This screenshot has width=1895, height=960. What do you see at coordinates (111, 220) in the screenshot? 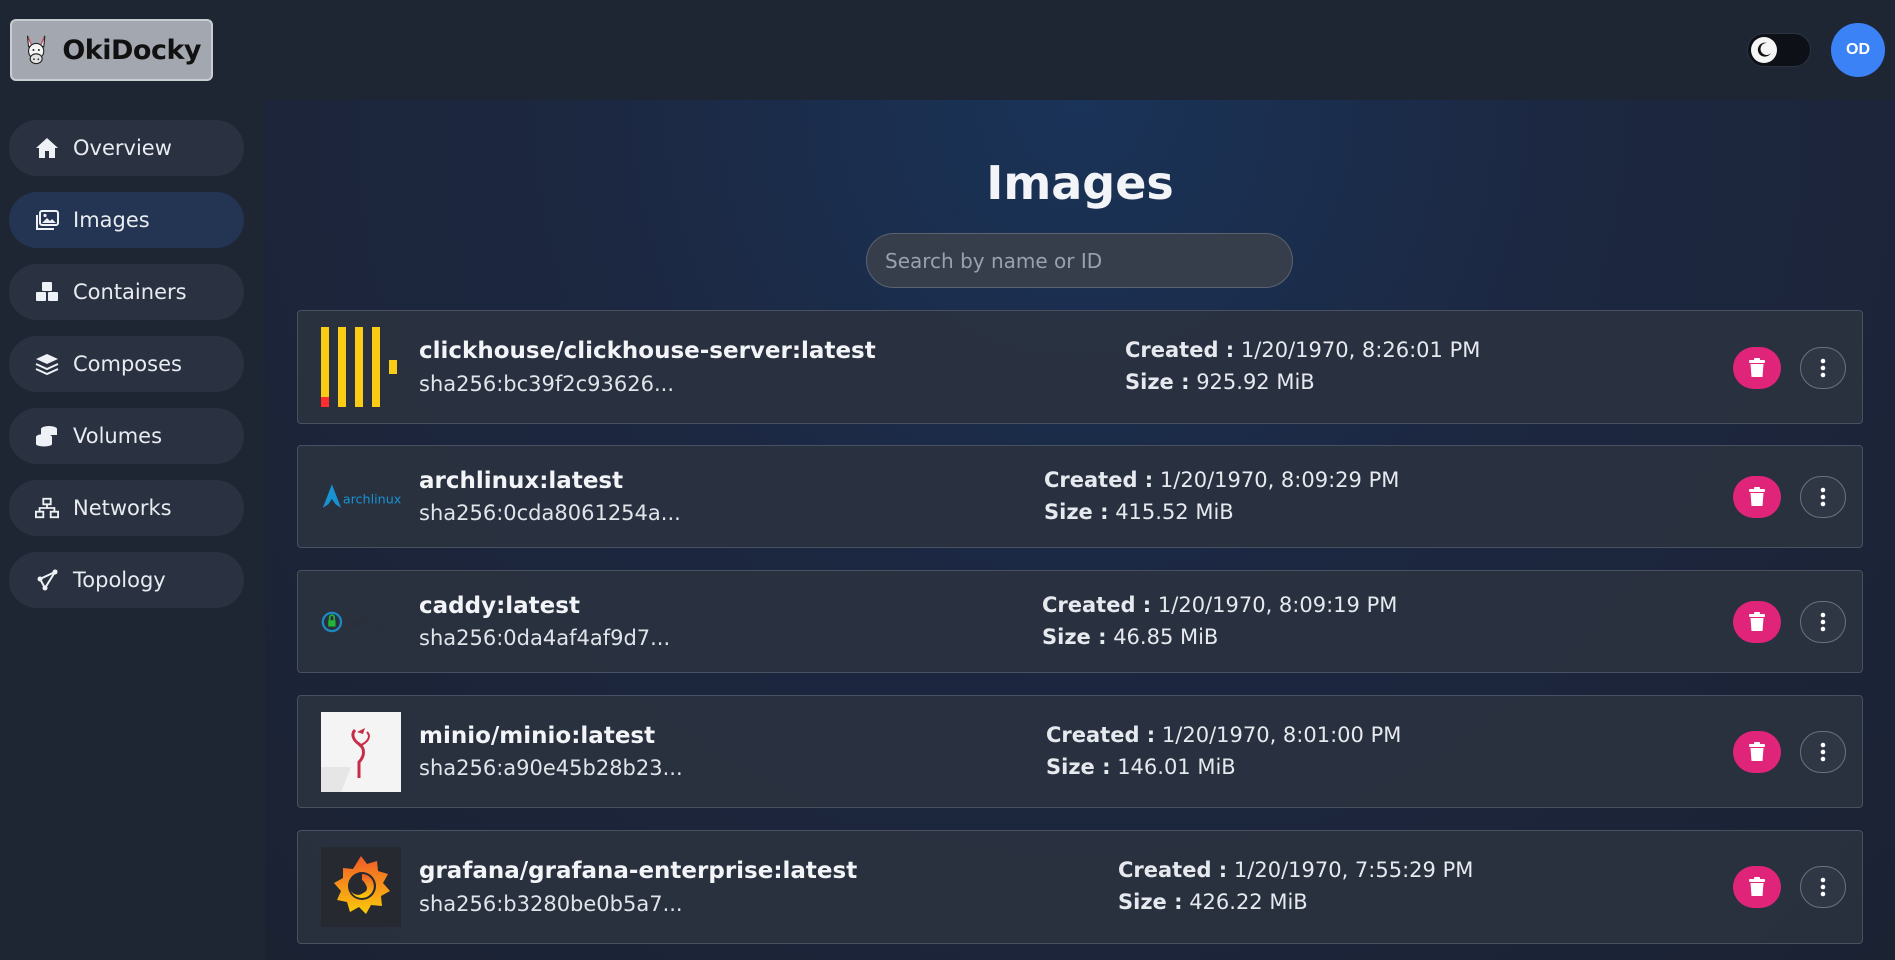
I see `sidebar-item-label: Images` at bounding box center [111, 220].